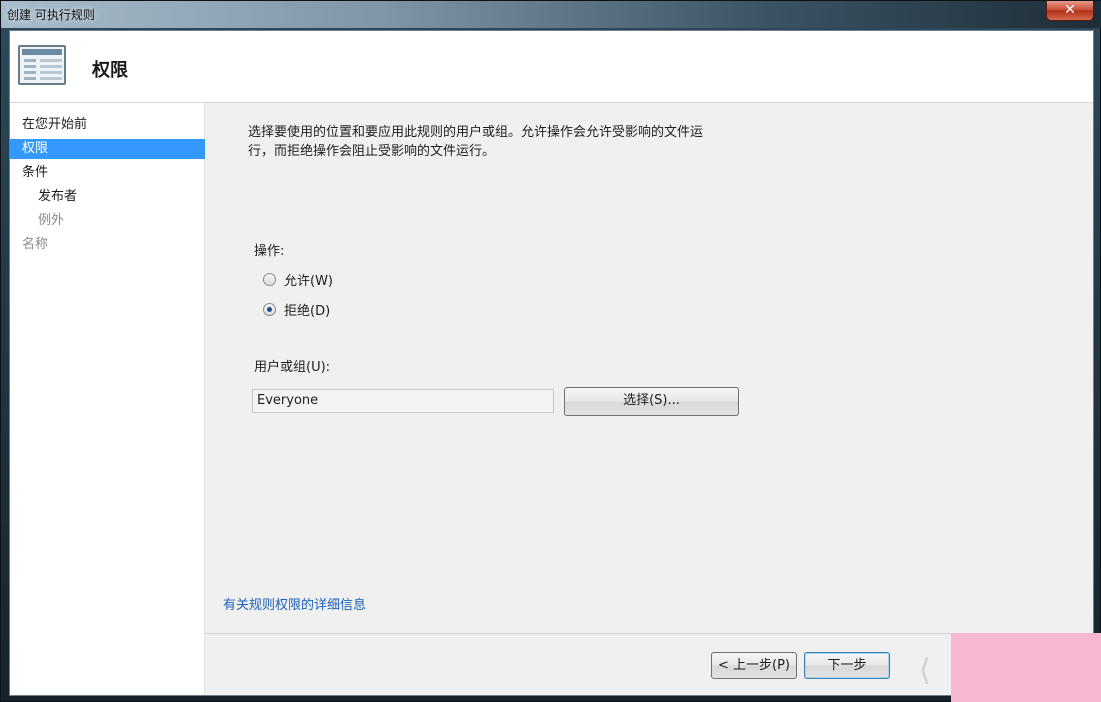  What do you see at coordinates (292, 367) in the screenshot?
I see `user-group-label: 用户或组(U):` at bounding box center [292, 367].